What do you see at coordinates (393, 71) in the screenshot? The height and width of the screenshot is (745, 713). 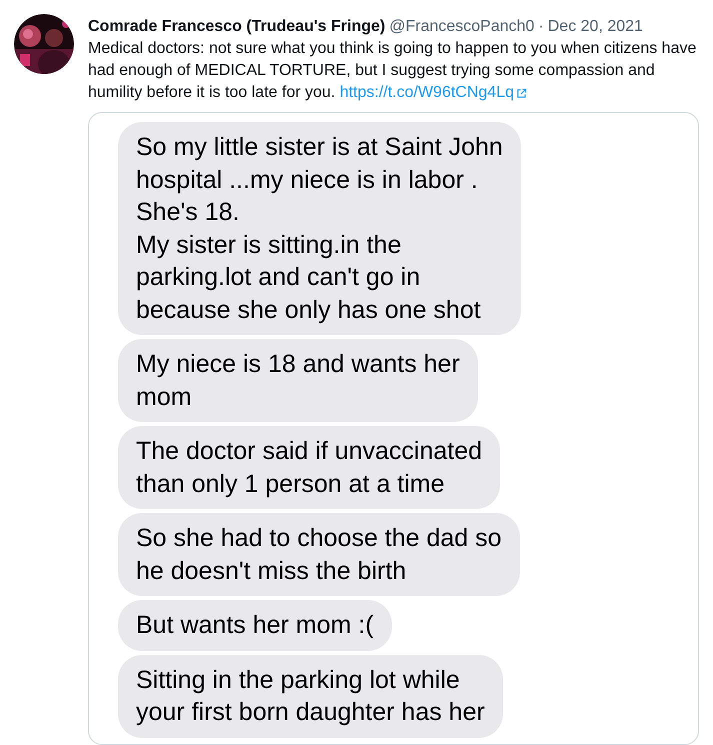 I see `tweet-text: Medical doctors: not sure what you think is going to happen to you when citizens have had enough of MEDICAL TORTURE, but I suggest trying some compassion and humility before it is too late for you. https://t.co/W96tCNg4Lq` at bounding box center [393, 71].